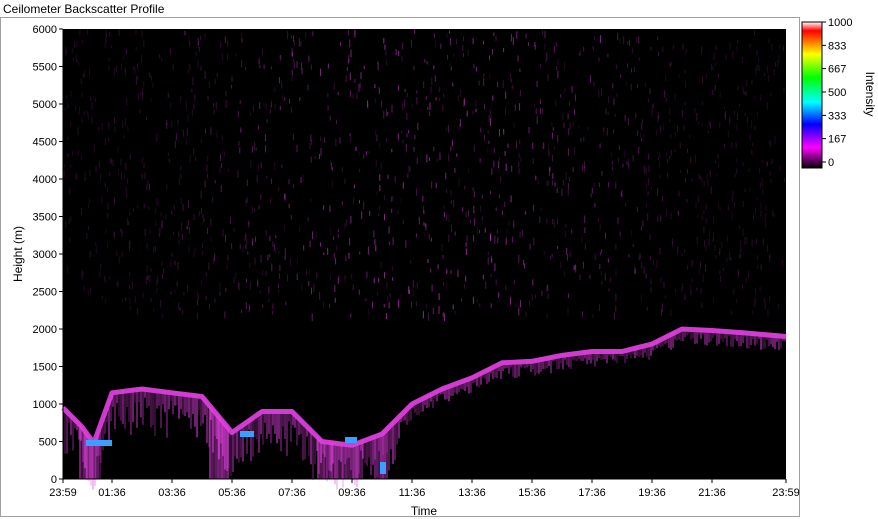  Describe the element at coordinates (63, 493) in the screenshot. I see `x-tick-label: 23:59` at that location.